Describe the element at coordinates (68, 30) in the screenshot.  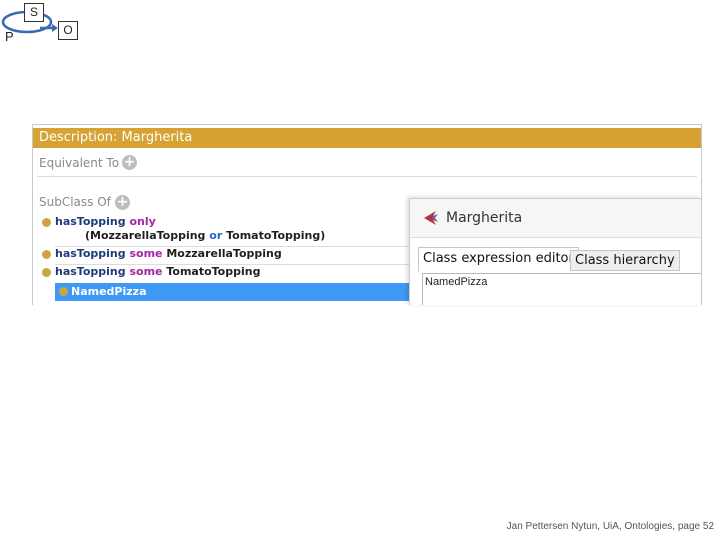
I see `object-box: O` at that location.